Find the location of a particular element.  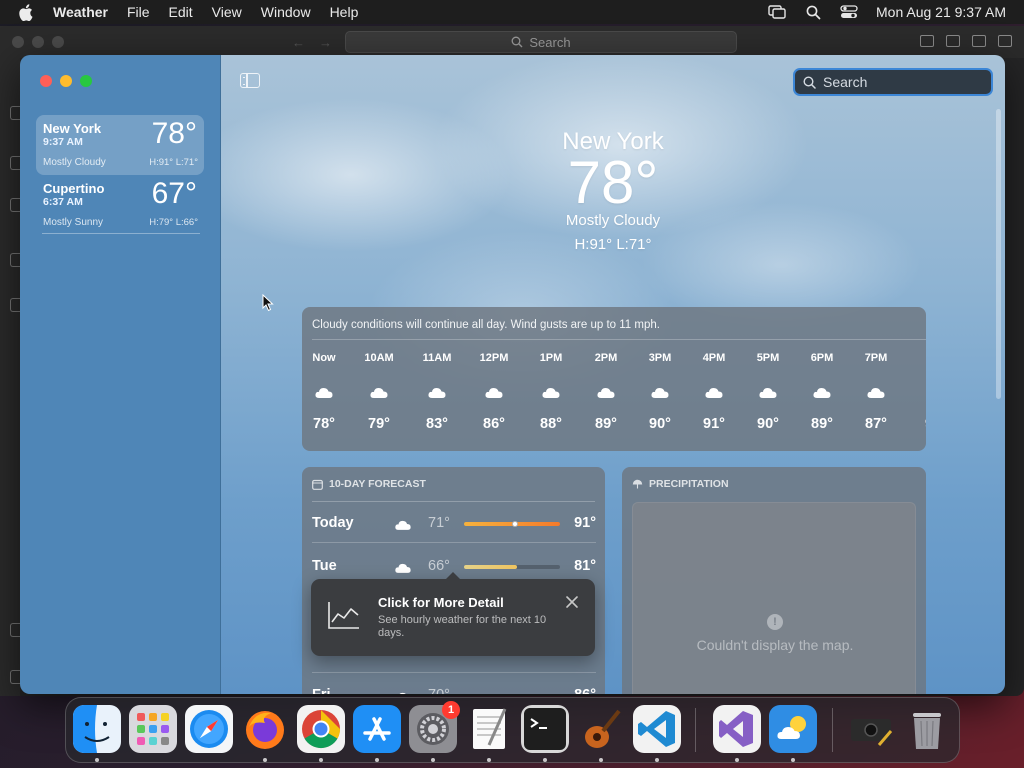

hour-temperature: 90° is located at coordinates (660, 424).